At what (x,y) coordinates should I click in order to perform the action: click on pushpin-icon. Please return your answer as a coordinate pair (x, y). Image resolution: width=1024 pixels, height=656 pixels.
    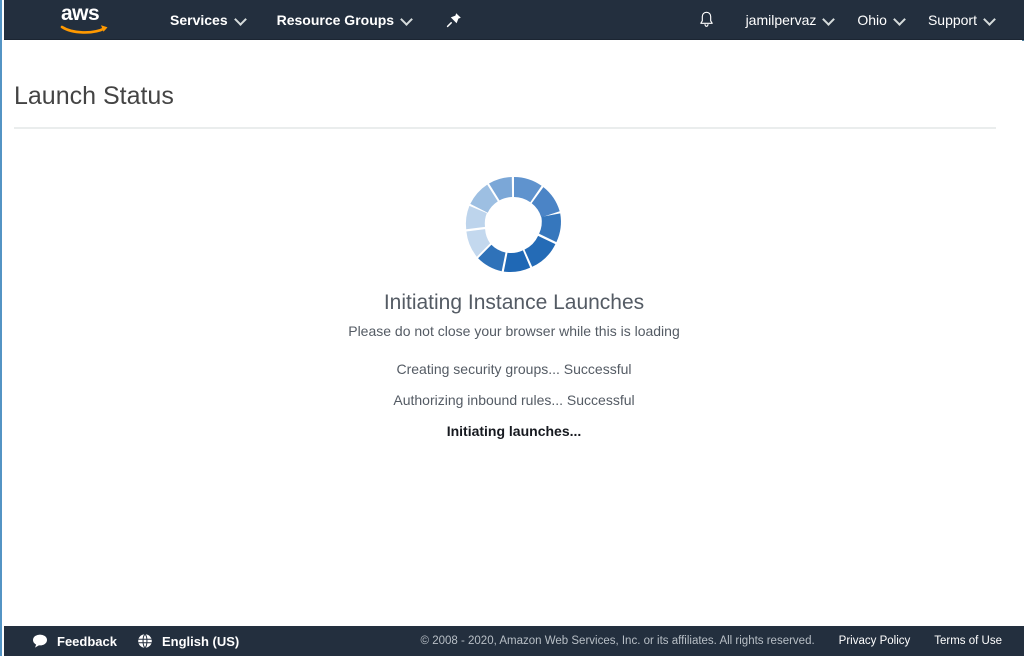
    Looking at the image, I should click on (453, 19).